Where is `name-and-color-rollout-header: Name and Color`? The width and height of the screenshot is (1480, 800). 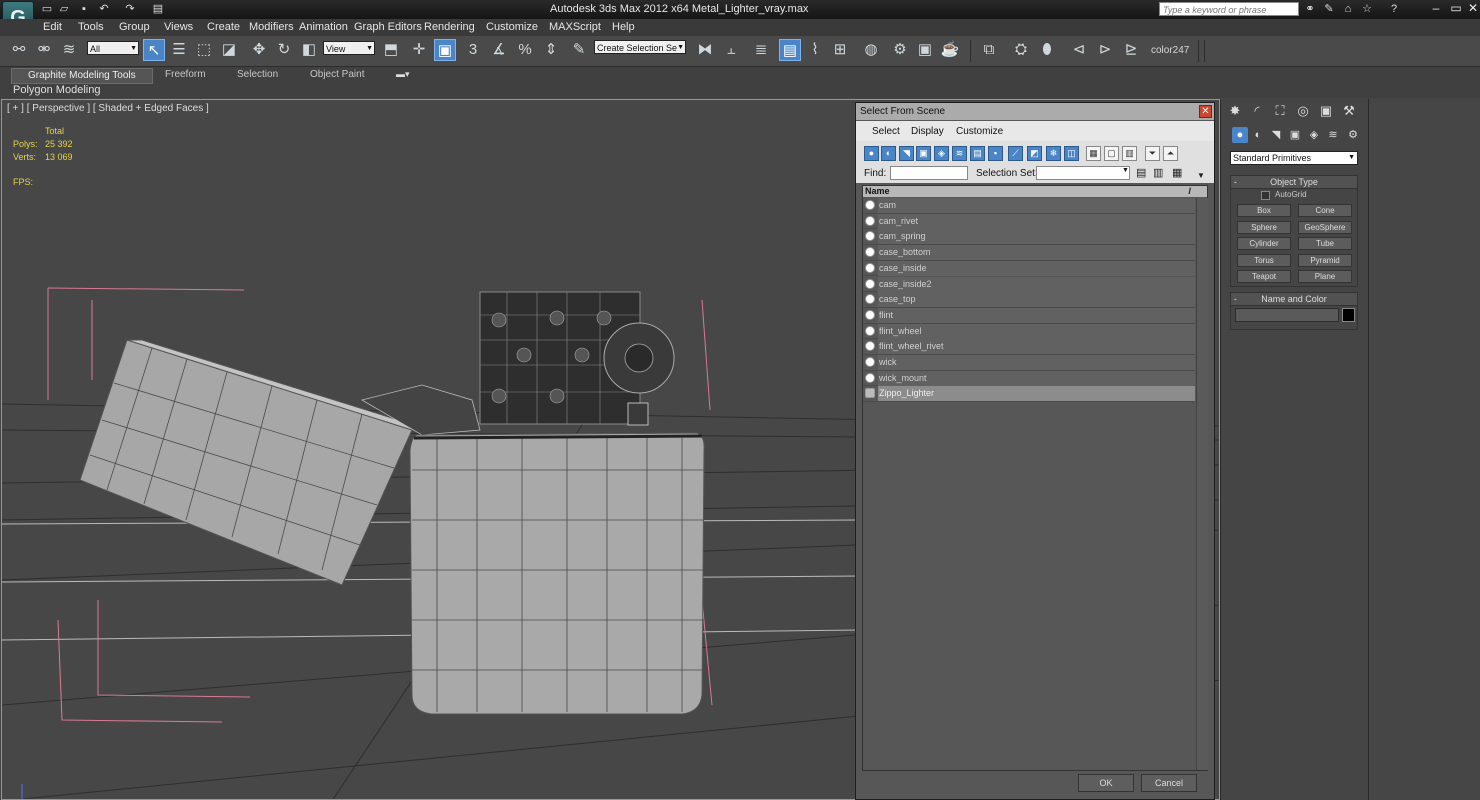 name-and-color-rollout-header: Name and Color is located at coordinates (1294, 299).